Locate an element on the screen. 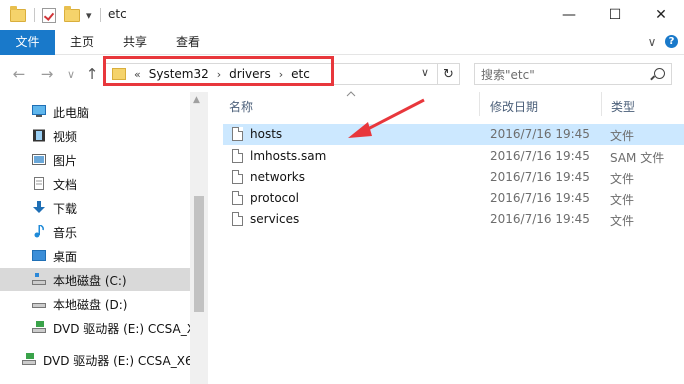  new-folder-icon is located at coordinates (72, 14).